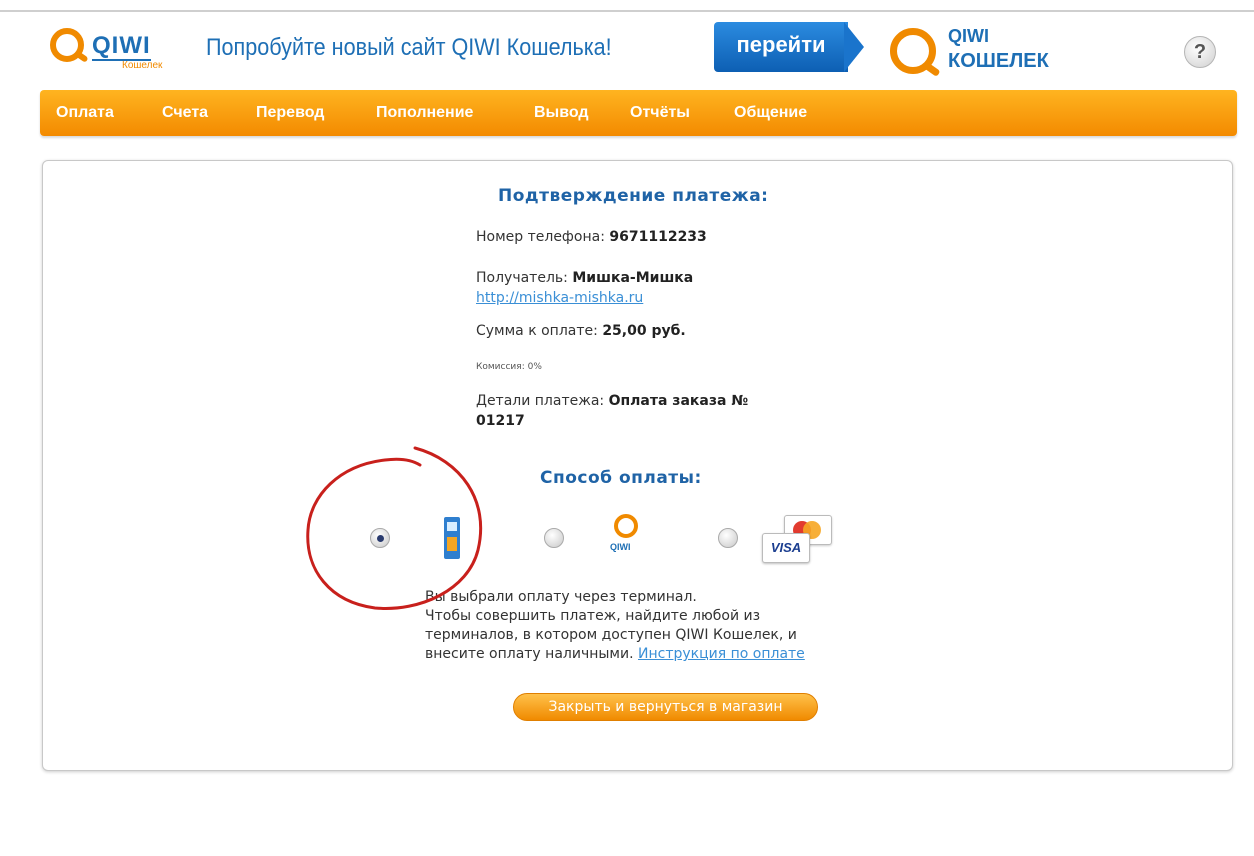 This screenshot has height=856, width=1254. I want to click on nav-item-payment: Оплата, so click(85, 113).